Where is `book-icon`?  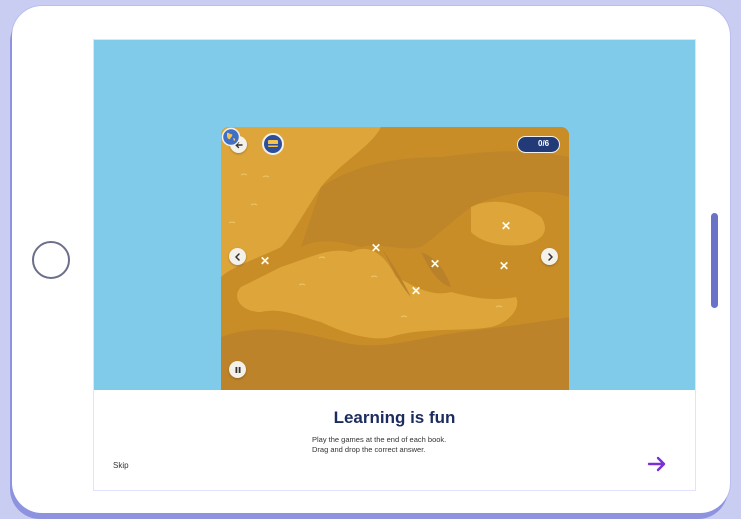 book-icon is located at coordinates (273, 143).